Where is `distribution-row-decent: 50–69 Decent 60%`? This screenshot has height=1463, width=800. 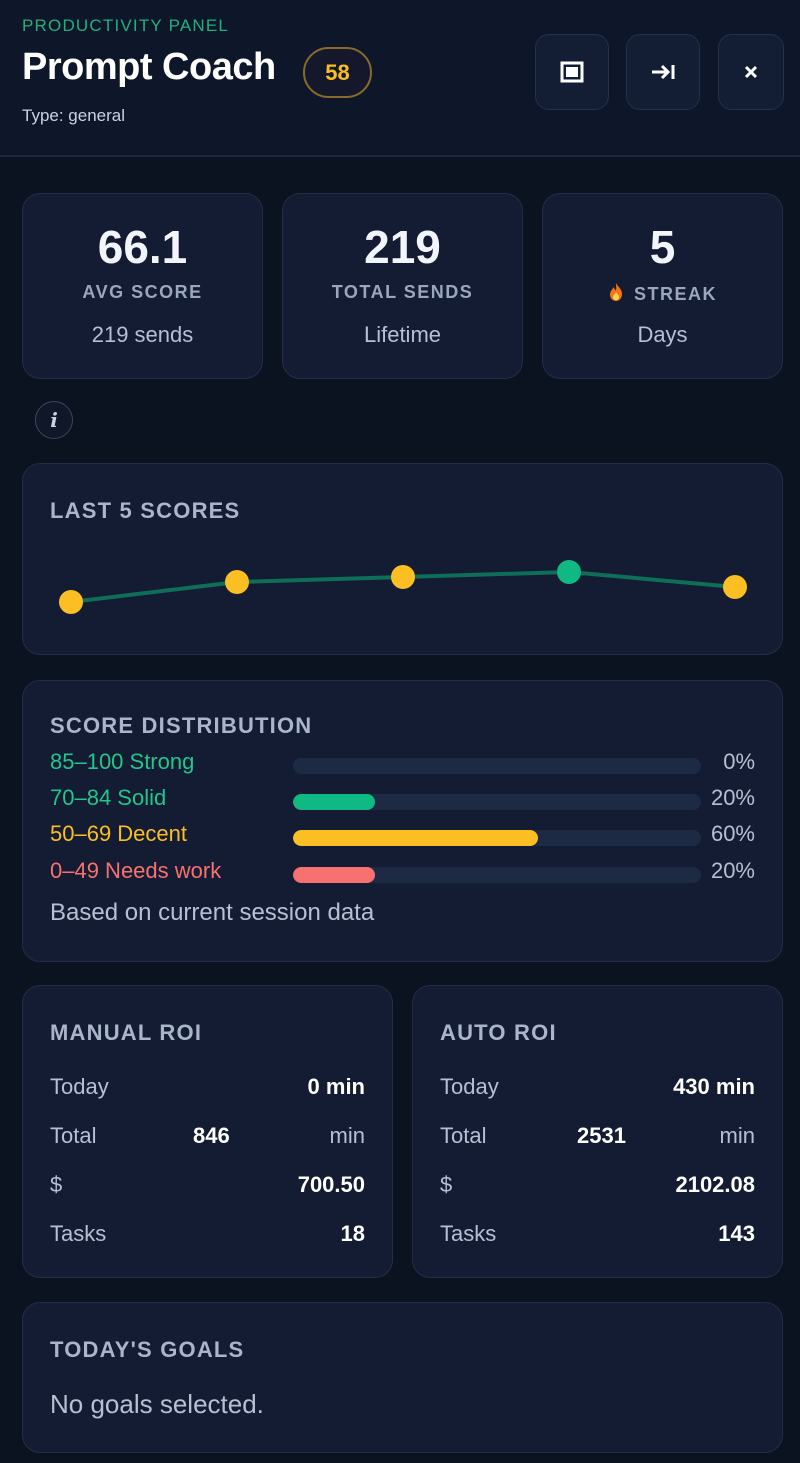
distribution-row-decent: 50–69 Decent 60% is located at coordinates (402, 836).